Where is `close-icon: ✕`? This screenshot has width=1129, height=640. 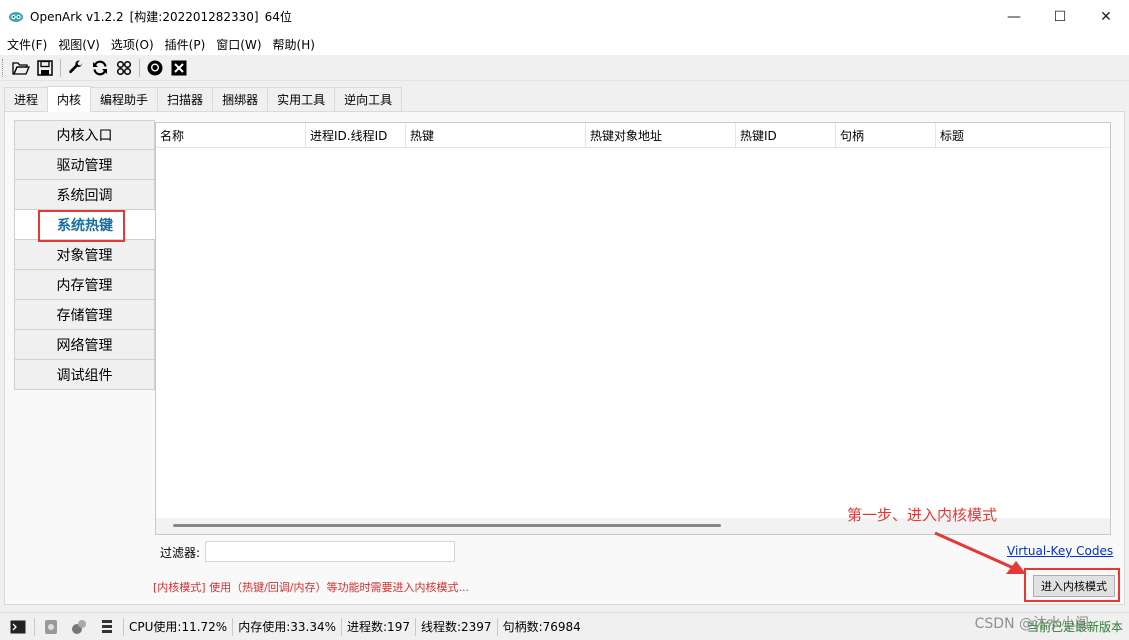
close-icon: ✕ is located at coordinates (1106, 16).